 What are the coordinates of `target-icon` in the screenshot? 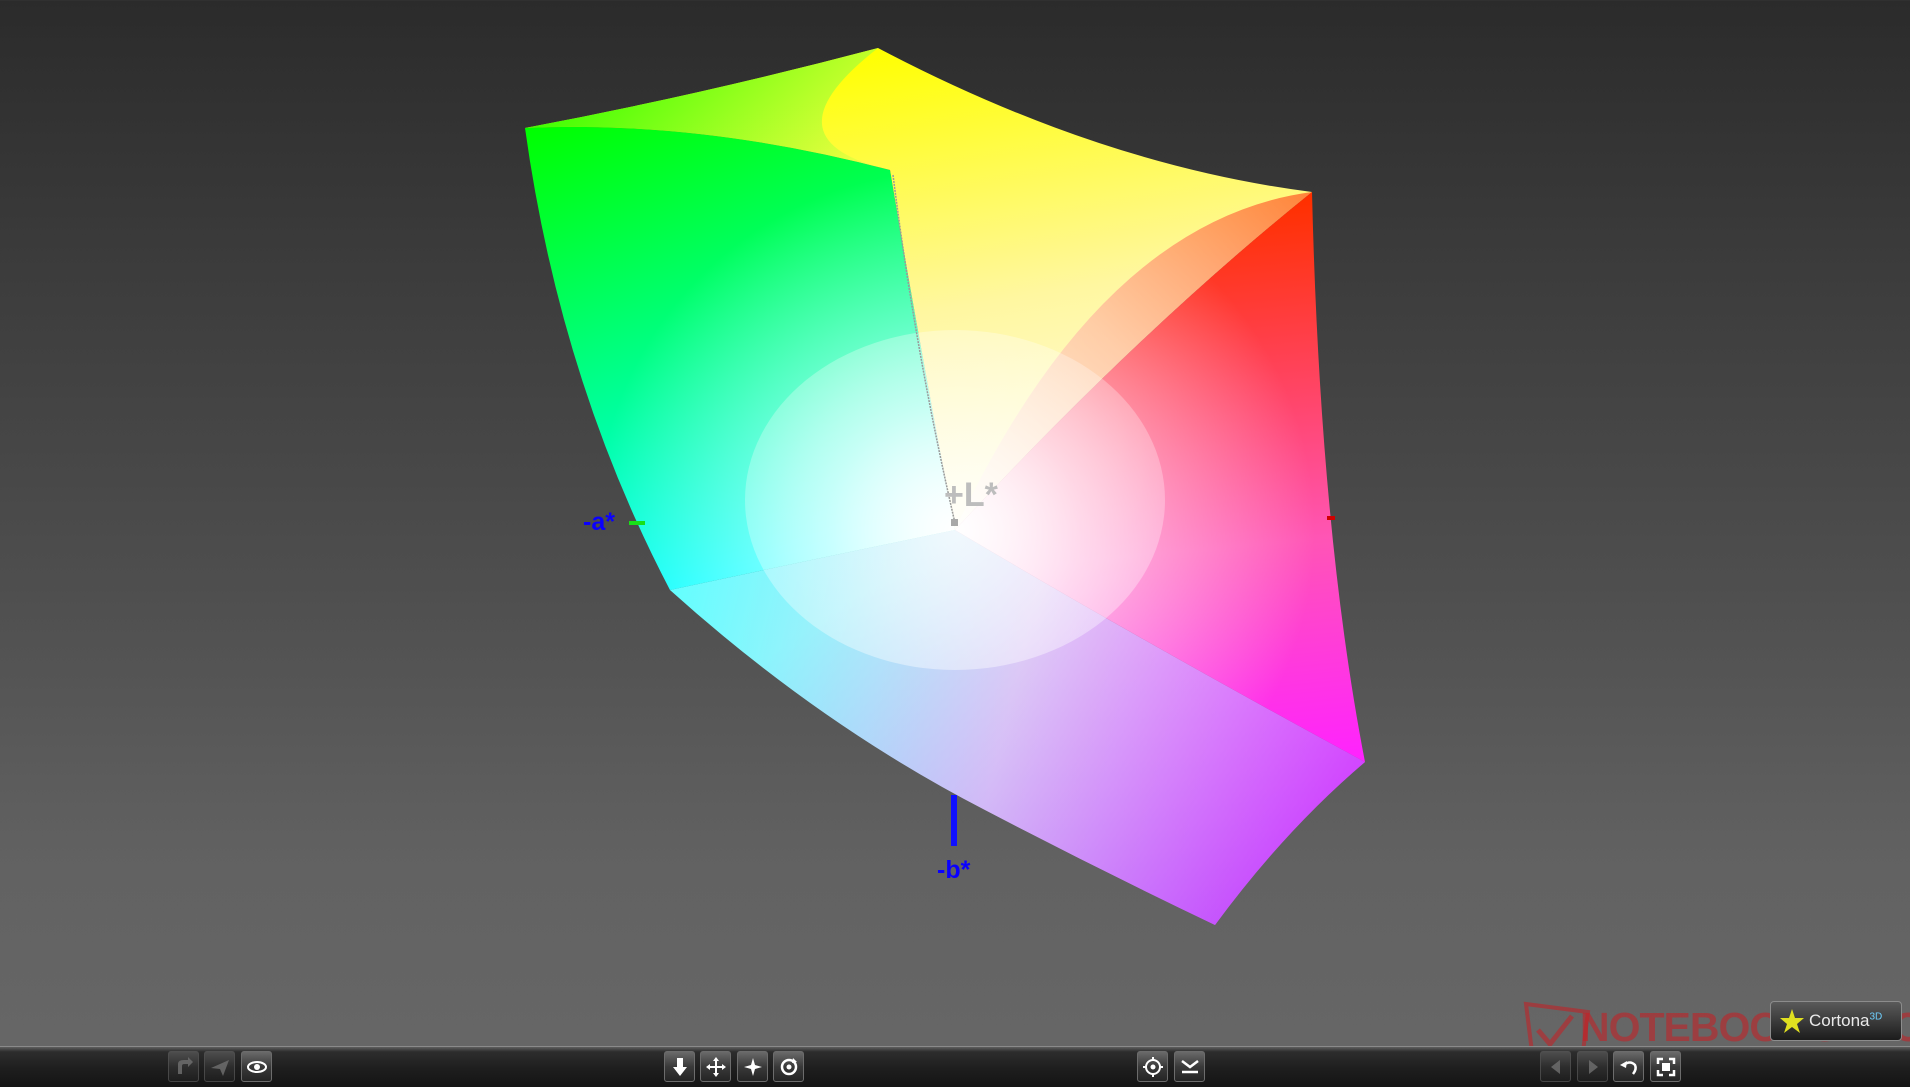 It's located at (1152, 1066).